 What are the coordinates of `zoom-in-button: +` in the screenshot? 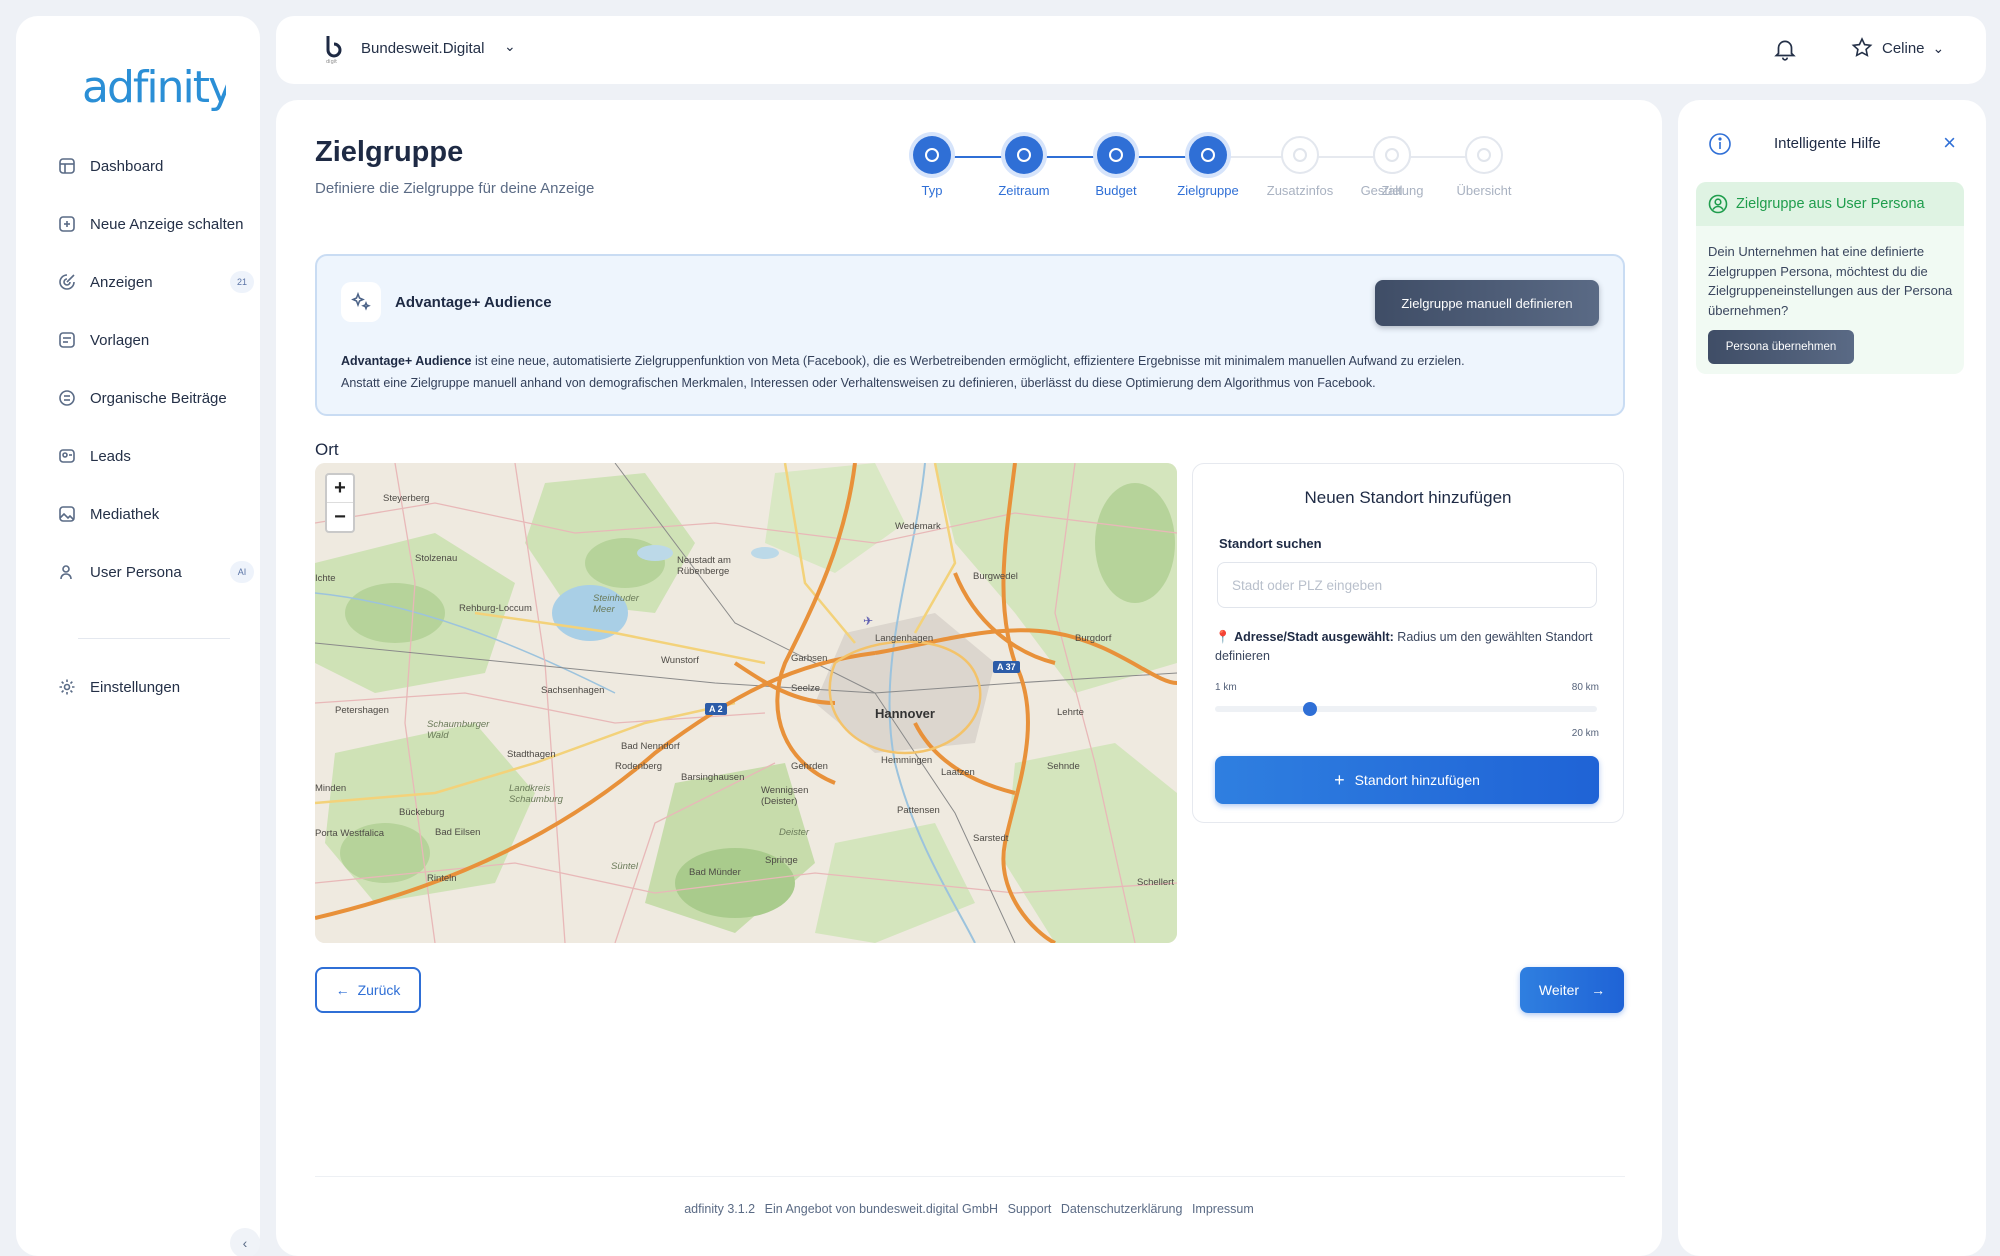 It's located at (340, 489).